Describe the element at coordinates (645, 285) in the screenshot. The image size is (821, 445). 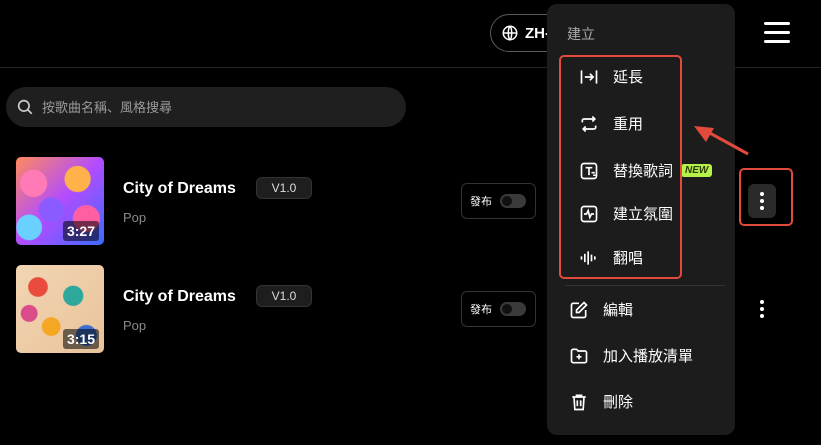
I see `menu-divider` at that location.